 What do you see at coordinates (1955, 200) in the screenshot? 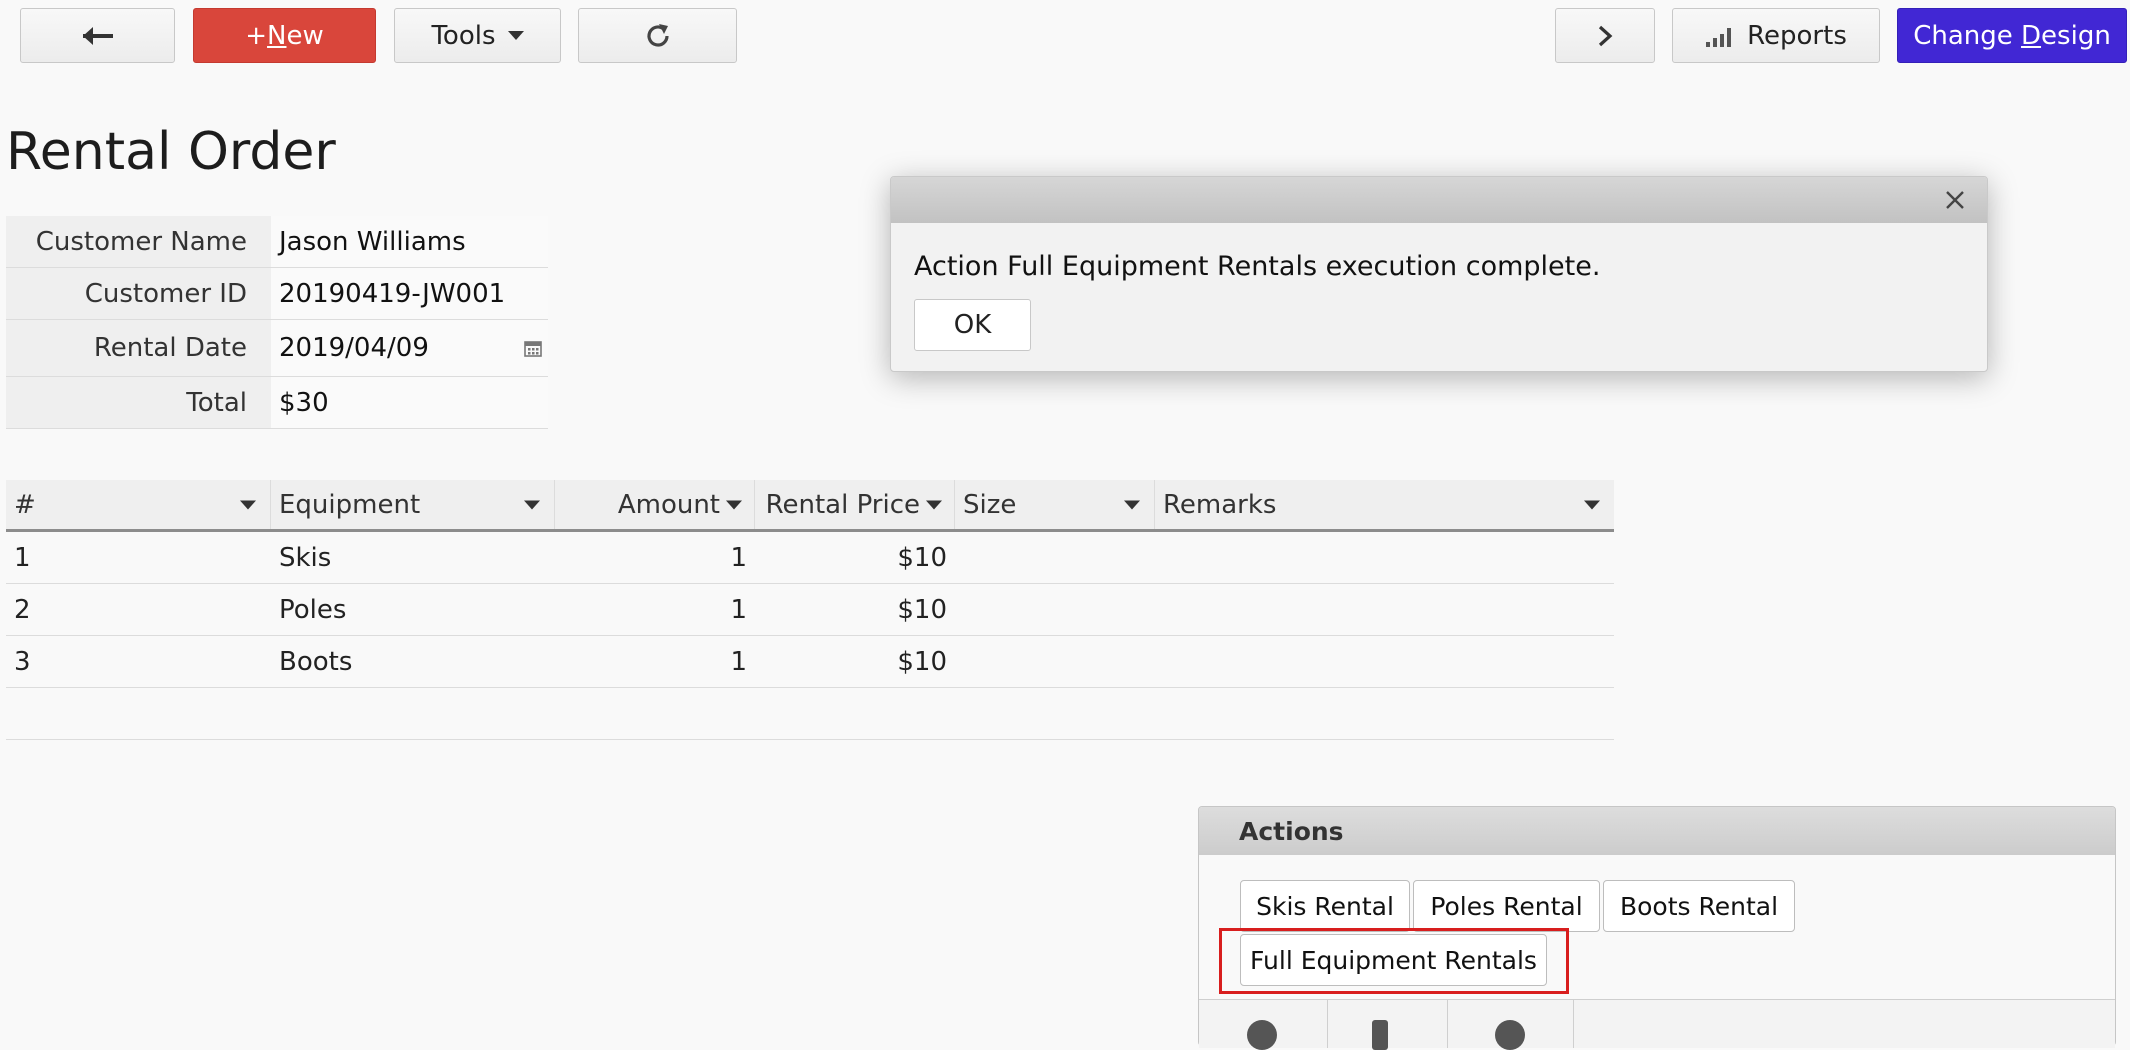
I see `close-icon` at bounding box center [1955, 200].